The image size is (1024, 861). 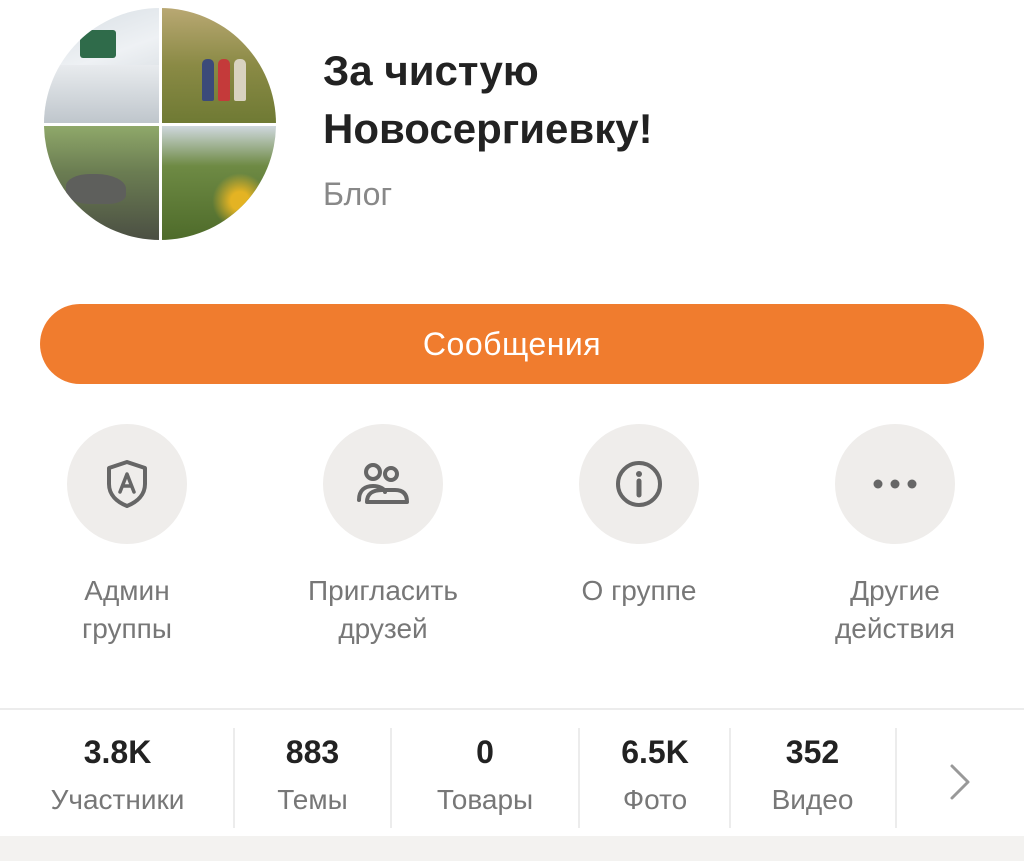 I want to click on shield-a-icon, so click(x=127, y=484).